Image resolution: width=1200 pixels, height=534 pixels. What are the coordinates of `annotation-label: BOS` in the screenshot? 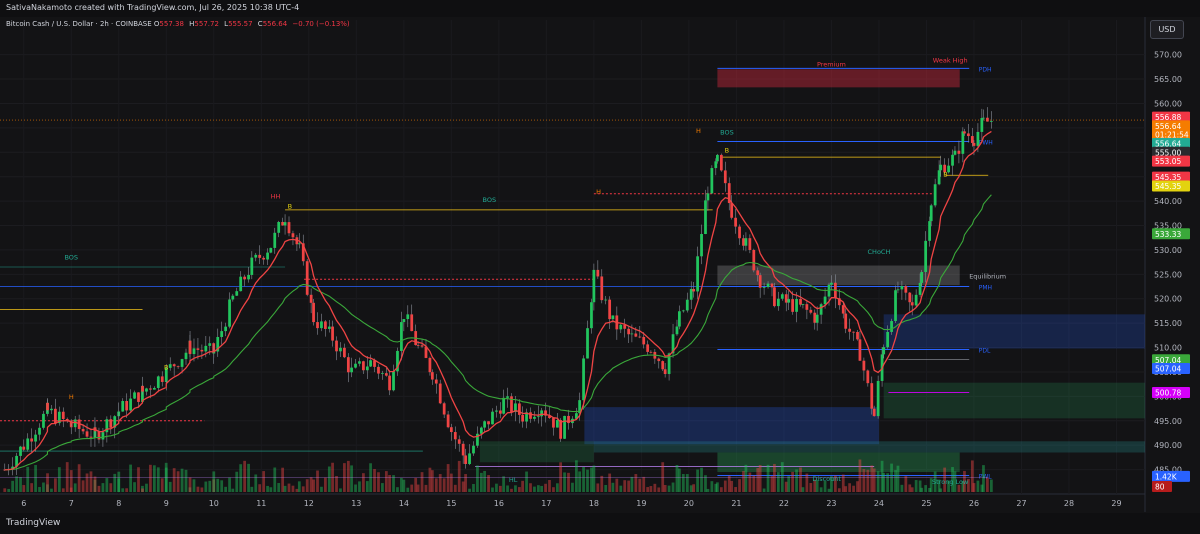 It's located at (490, 200).